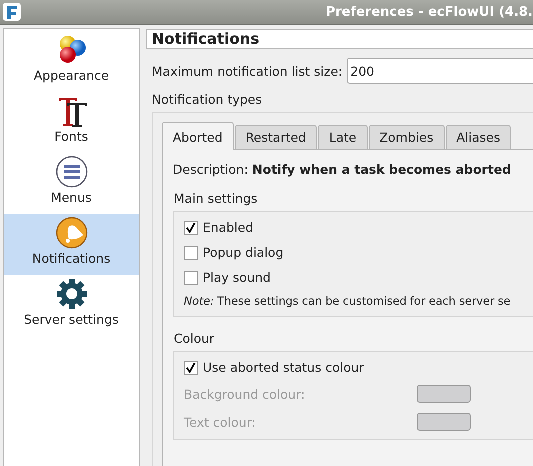  I want to click on section-label: Notification types, so click(208, 99).